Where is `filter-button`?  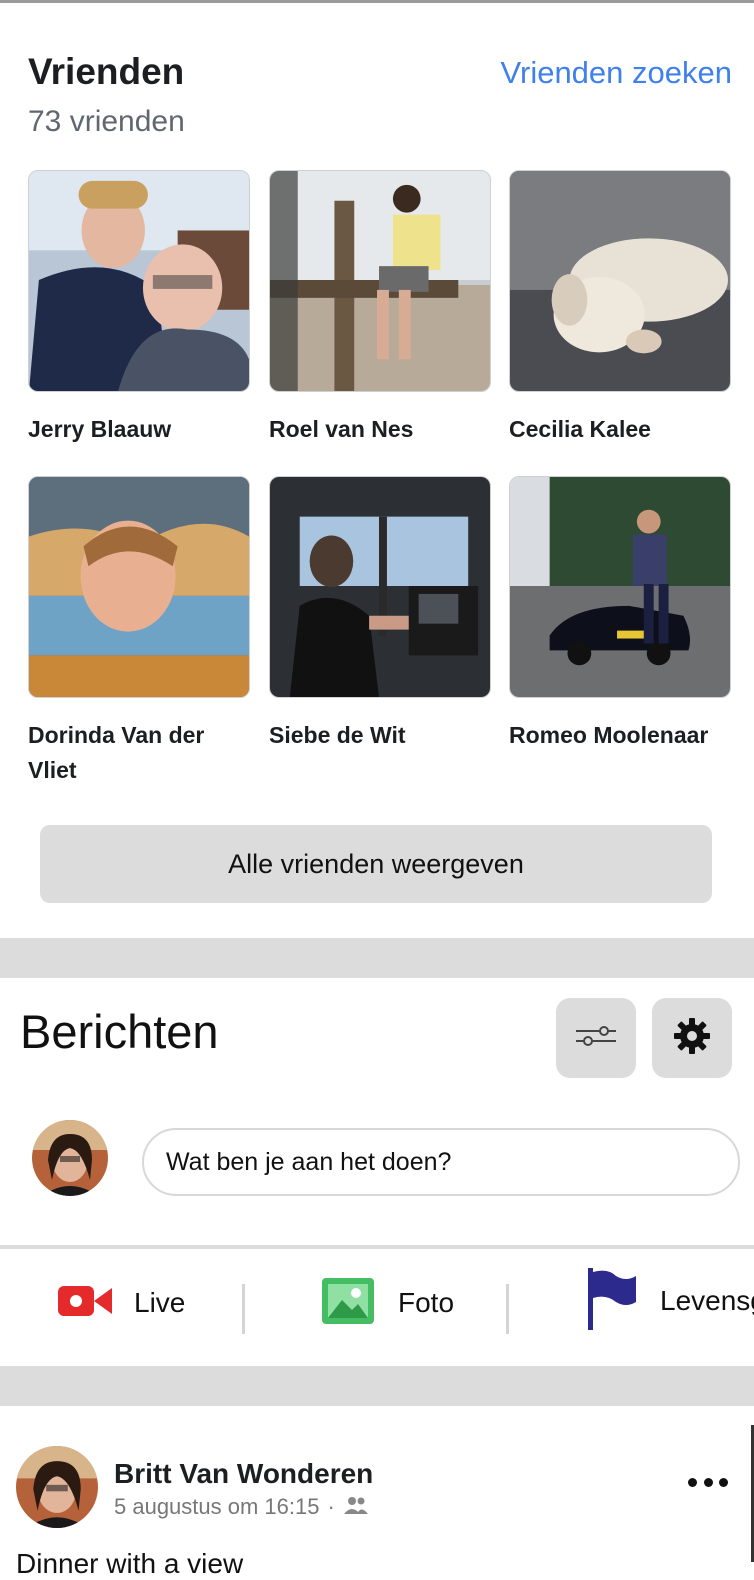
filter-button is located at coordinates (596, 1038).